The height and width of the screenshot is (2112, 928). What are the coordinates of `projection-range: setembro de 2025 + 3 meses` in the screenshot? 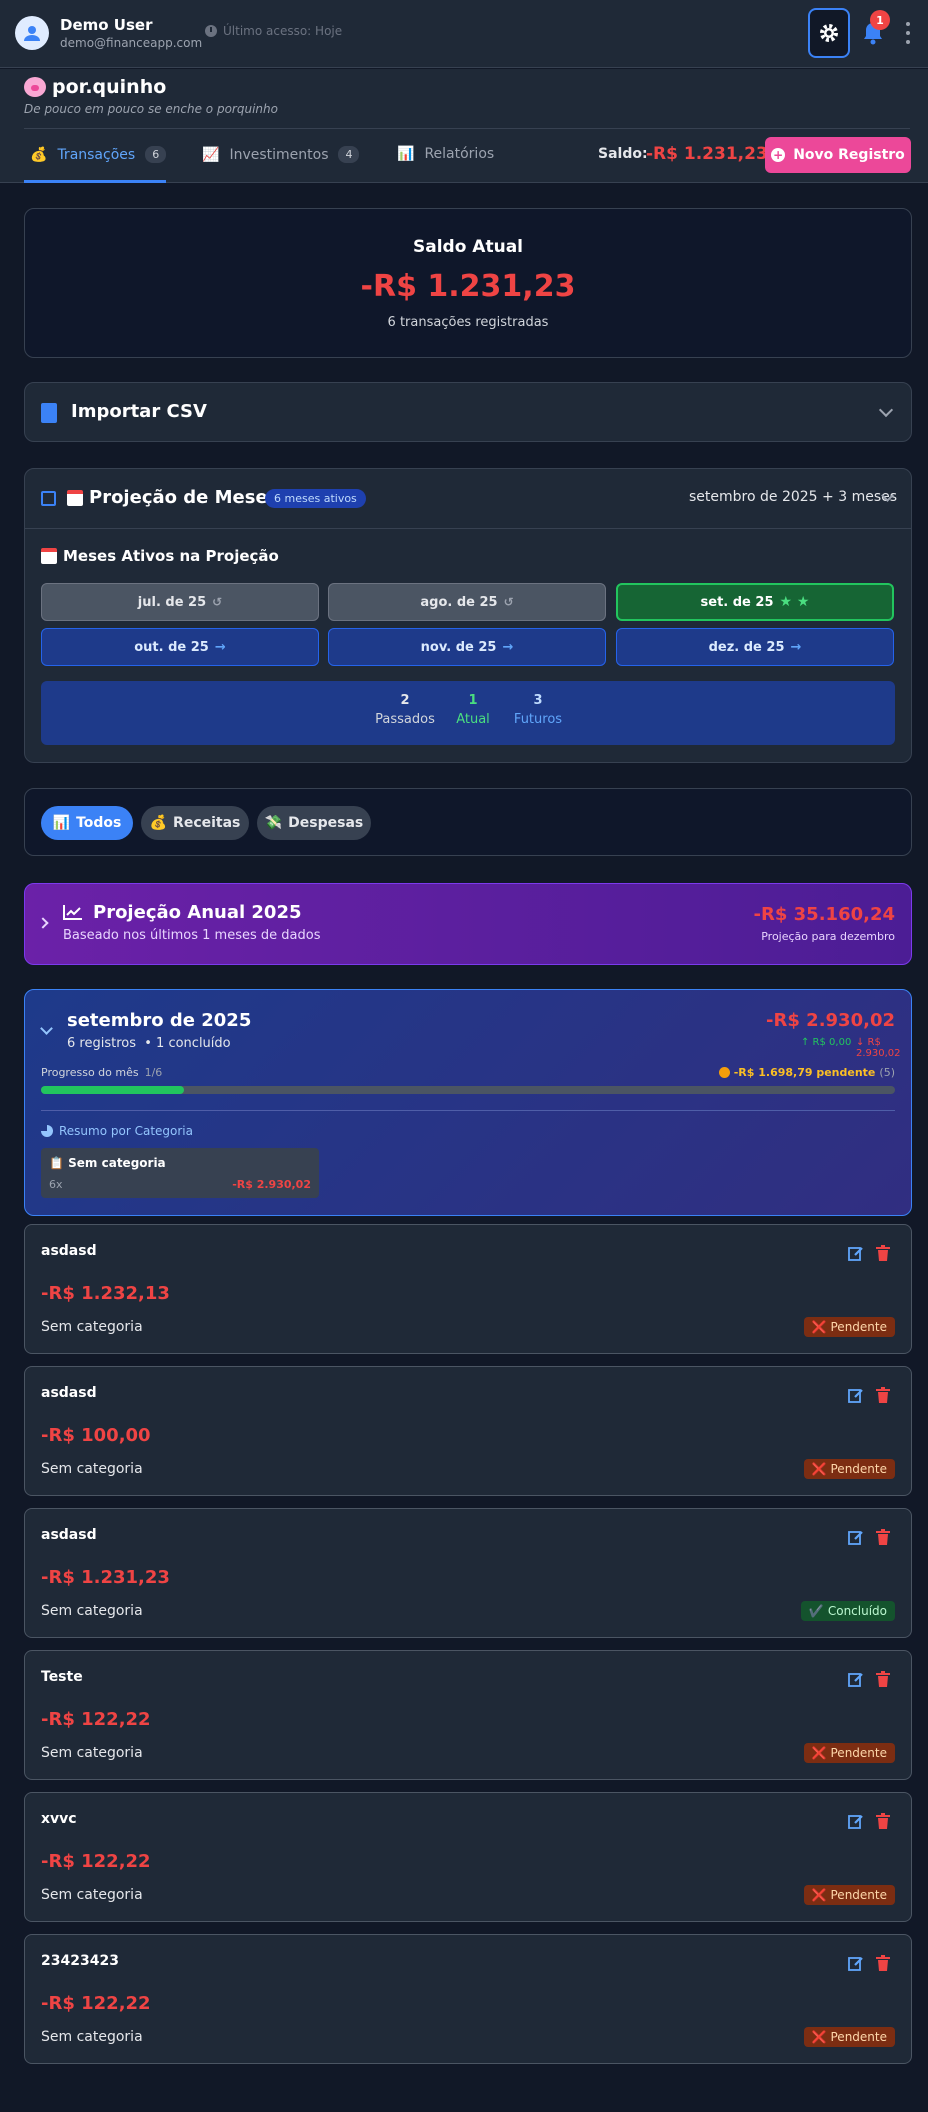 It's located at (793, 497).